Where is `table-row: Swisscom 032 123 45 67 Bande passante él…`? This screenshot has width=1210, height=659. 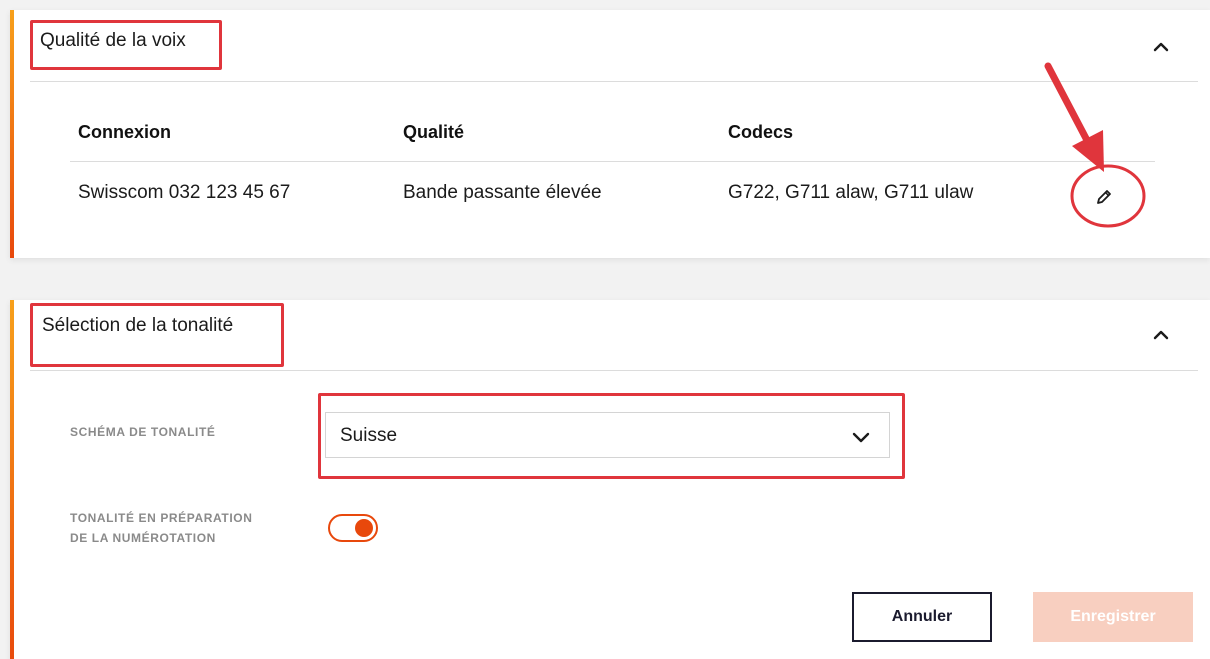
table-row: Swisscom 032 123 45 67 Bande passante él… is located at coordinates (612, 197).